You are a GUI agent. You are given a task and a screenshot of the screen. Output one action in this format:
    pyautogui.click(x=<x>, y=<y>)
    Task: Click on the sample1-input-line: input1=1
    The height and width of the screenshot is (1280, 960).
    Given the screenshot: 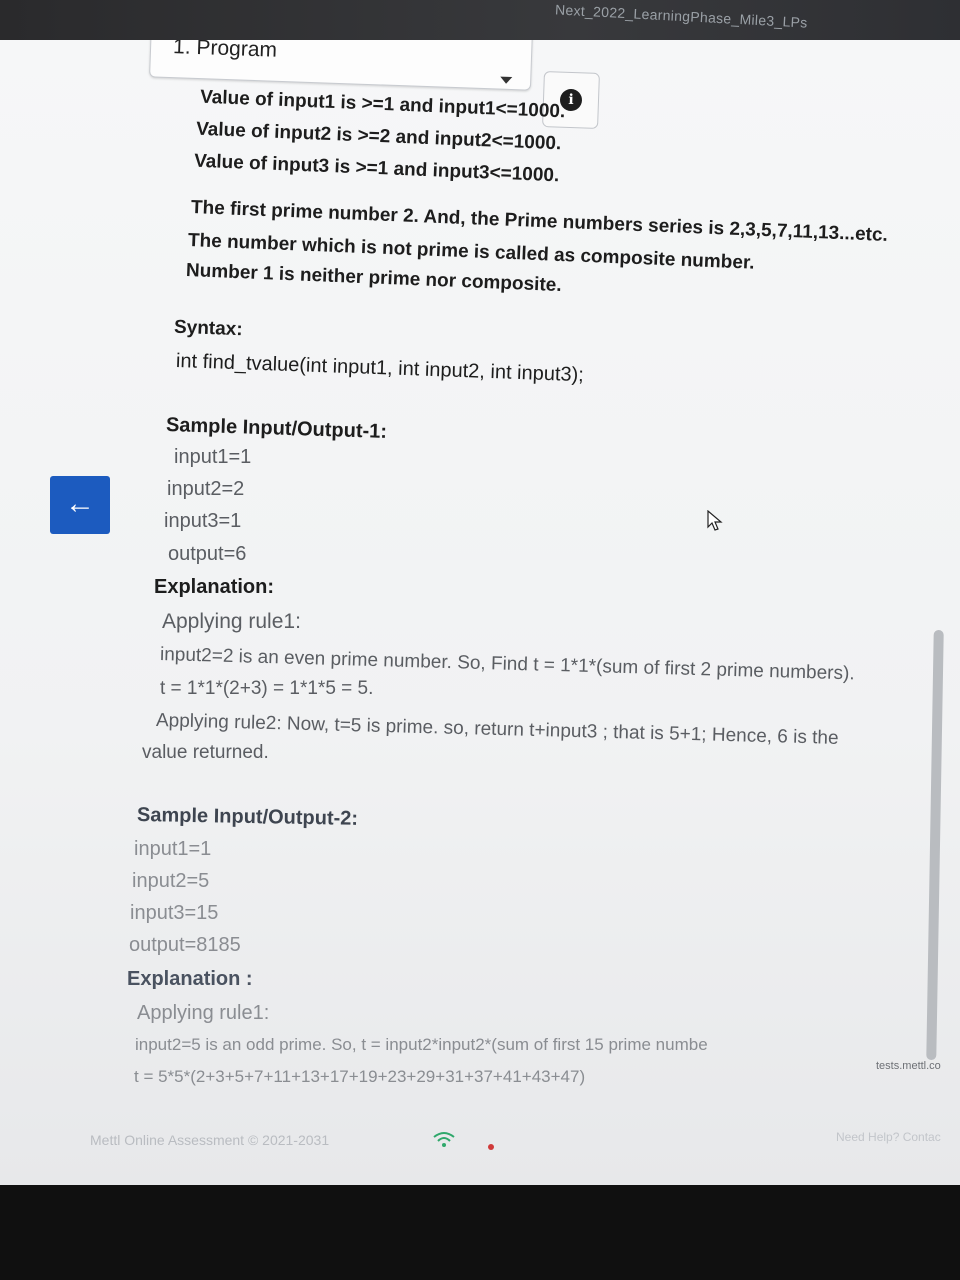 What is the action you would take?
    pyautogui.click(x=213, y=457)
    